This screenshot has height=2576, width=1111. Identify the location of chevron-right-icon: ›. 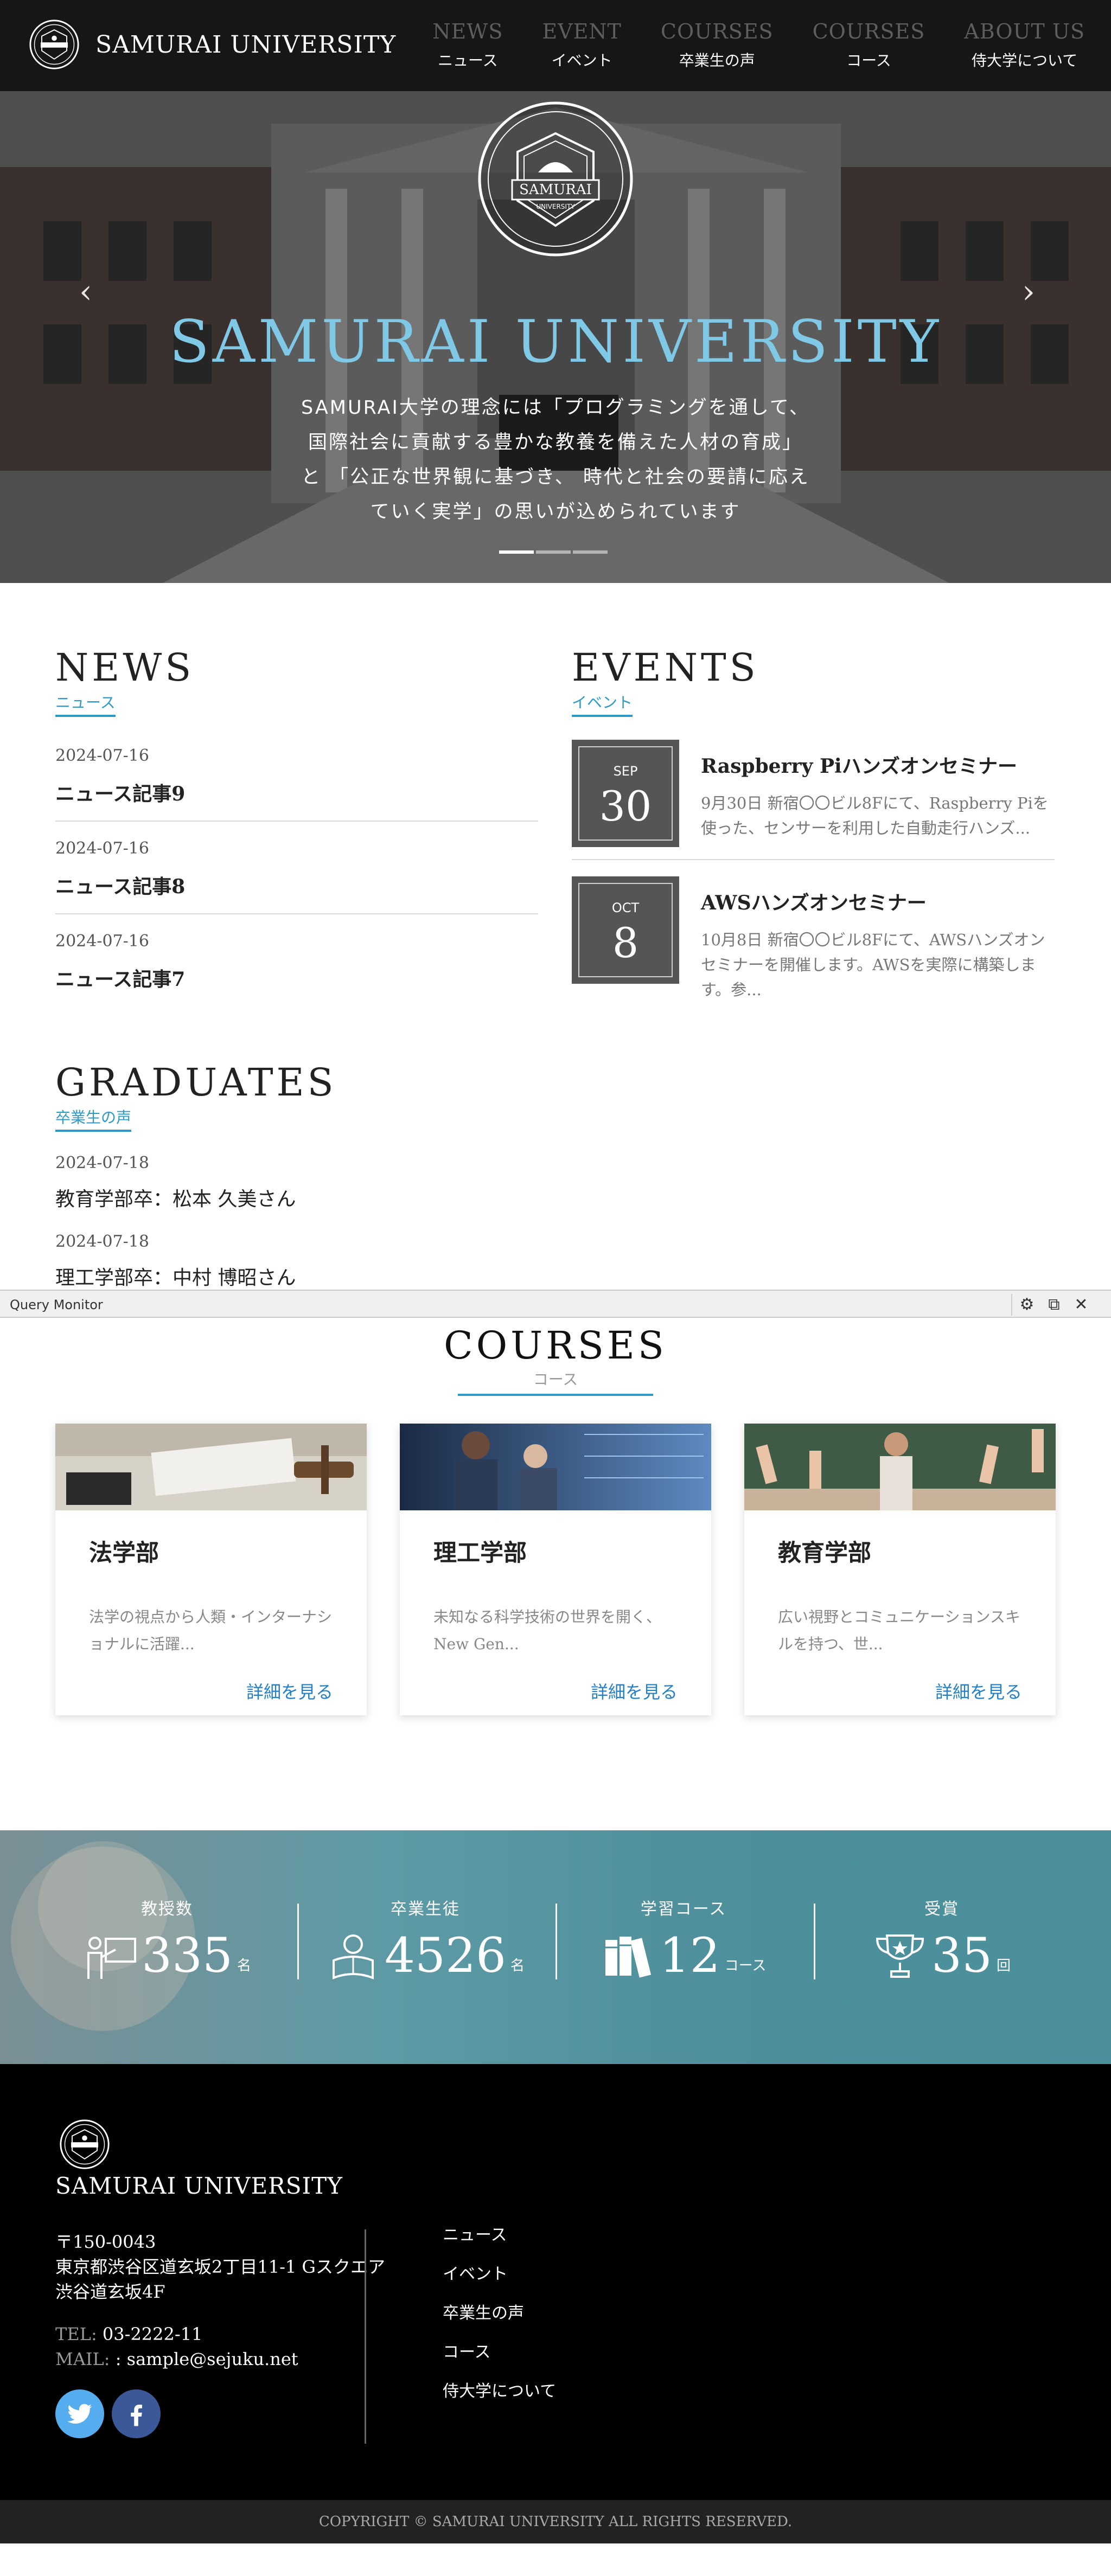
(1028, 291).